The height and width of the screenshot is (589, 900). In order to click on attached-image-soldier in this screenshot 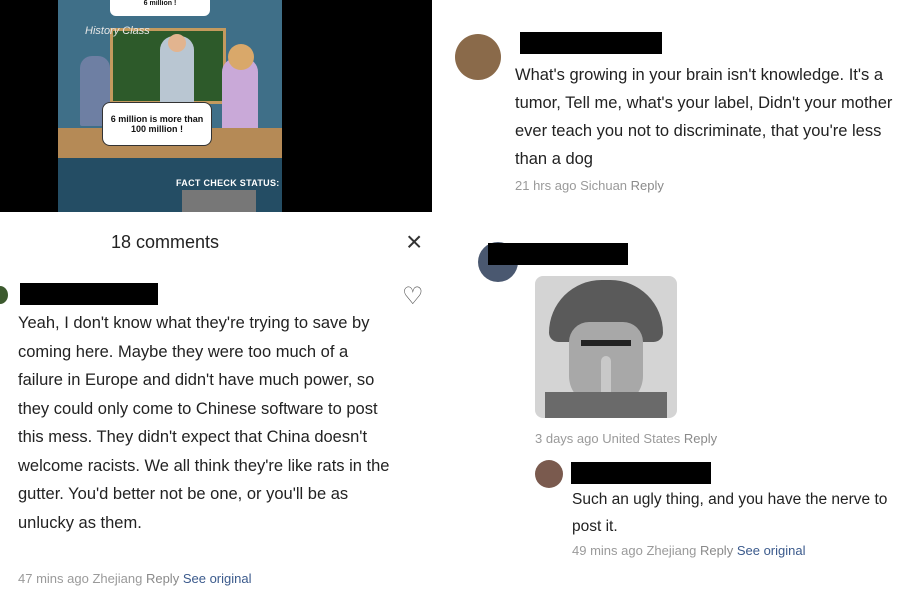, I will do `click(606, 347)`.